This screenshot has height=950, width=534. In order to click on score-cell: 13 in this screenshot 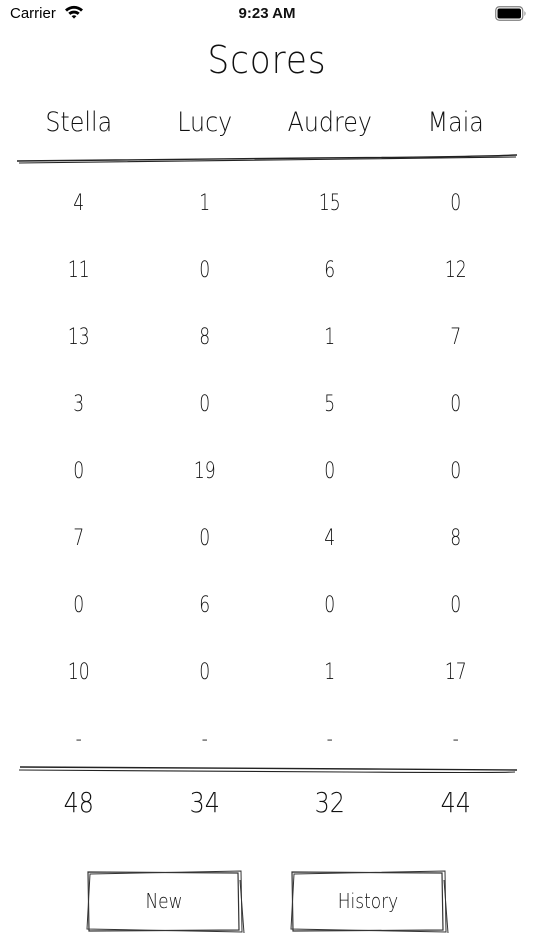, I will do `click(79, 337)`.